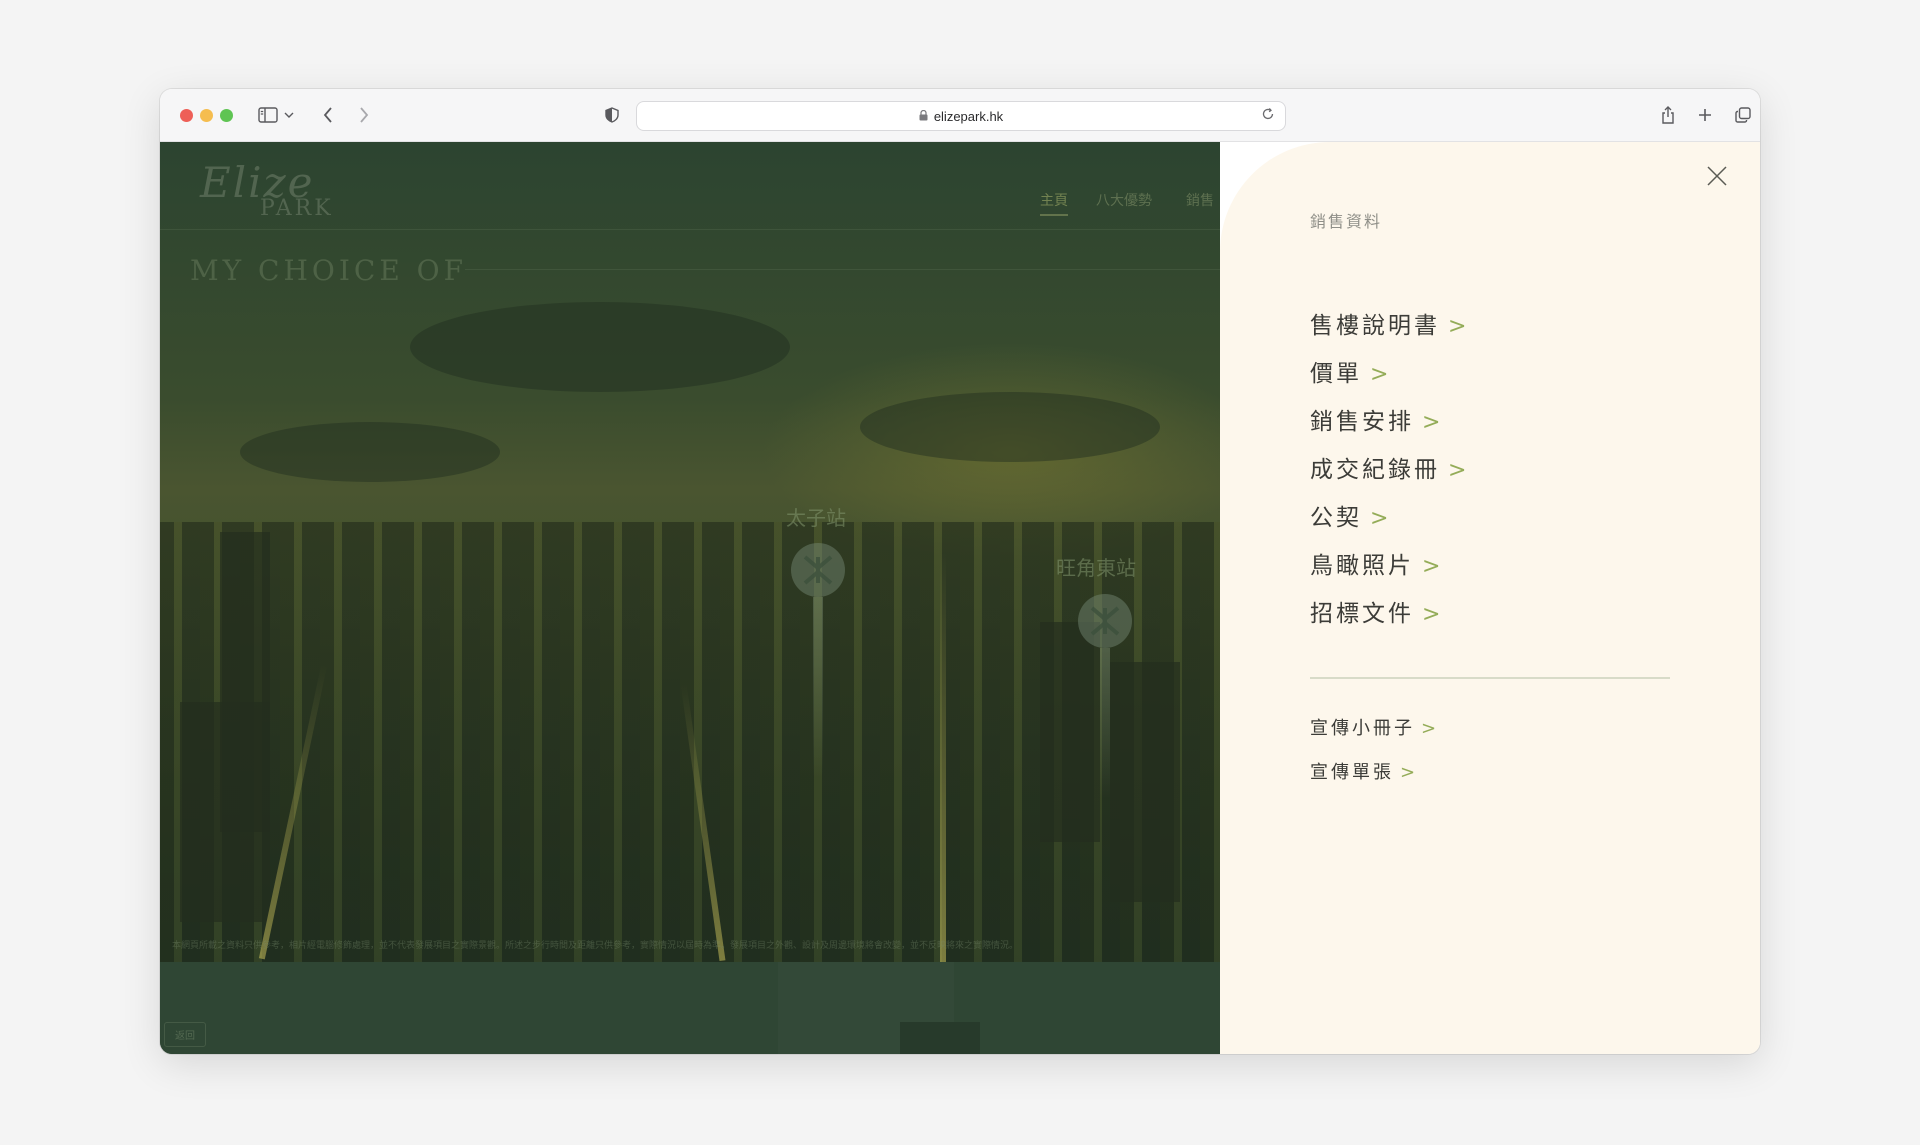  I want to click on station-label-prince-edward: 太子站, so click(816, 518).